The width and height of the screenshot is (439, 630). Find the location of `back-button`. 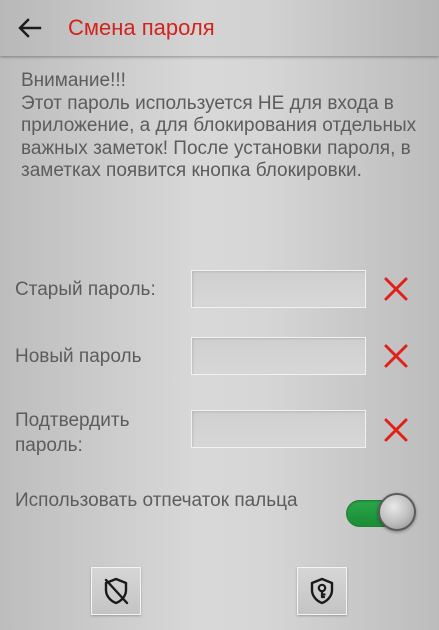

back-button is located at coordinates (30, 28).